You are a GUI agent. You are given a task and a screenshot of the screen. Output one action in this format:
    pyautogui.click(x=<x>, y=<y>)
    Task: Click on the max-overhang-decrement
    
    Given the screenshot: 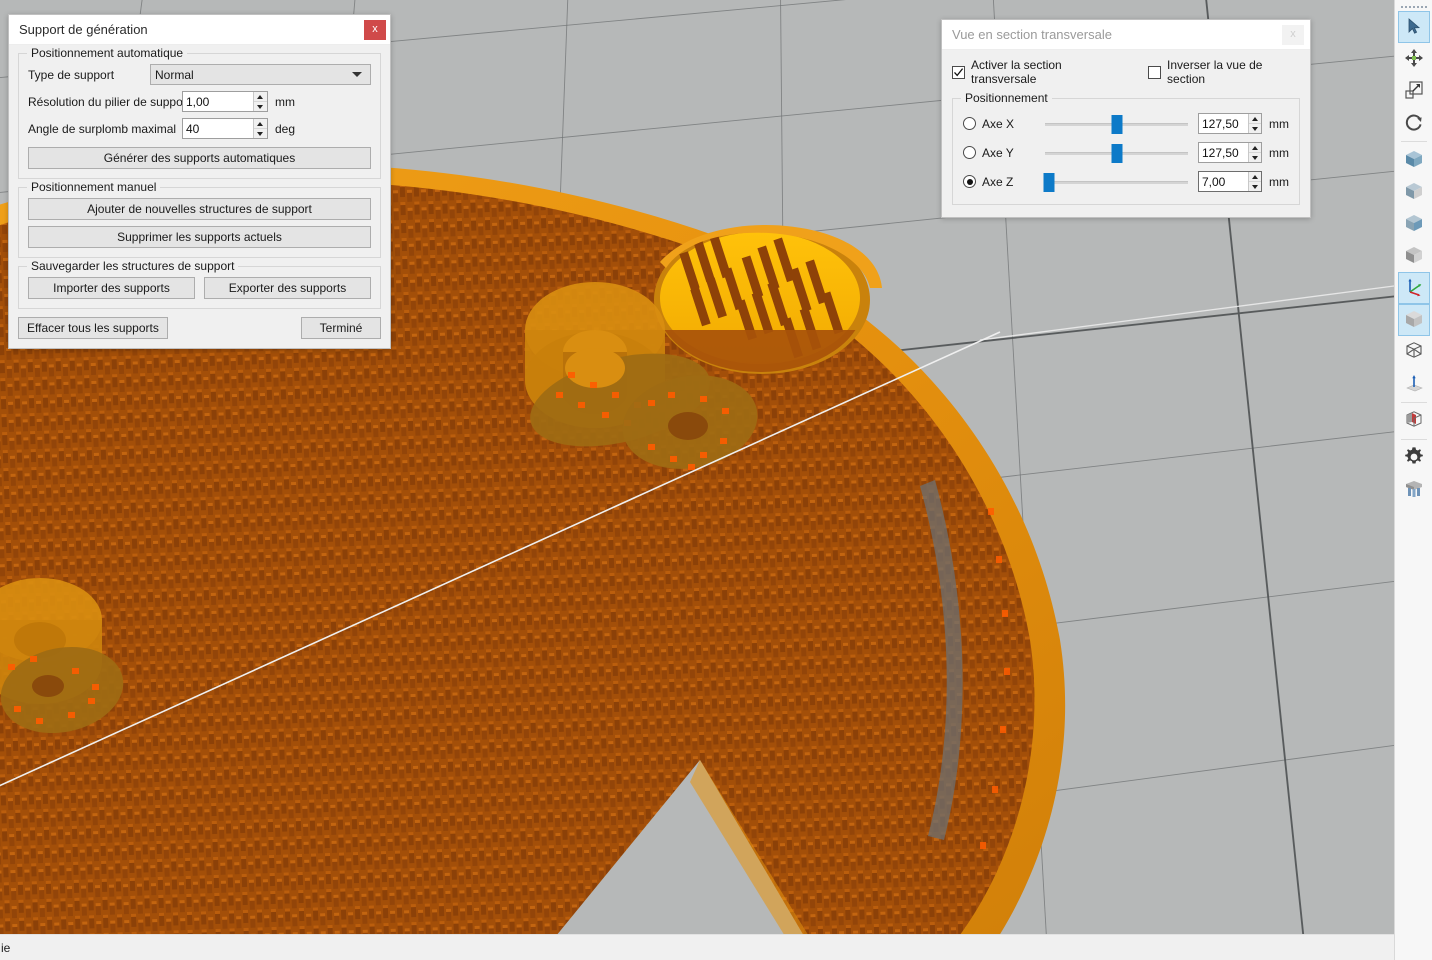 What is the action you would take?
    pyautogui.click(x=260, y=133)
    